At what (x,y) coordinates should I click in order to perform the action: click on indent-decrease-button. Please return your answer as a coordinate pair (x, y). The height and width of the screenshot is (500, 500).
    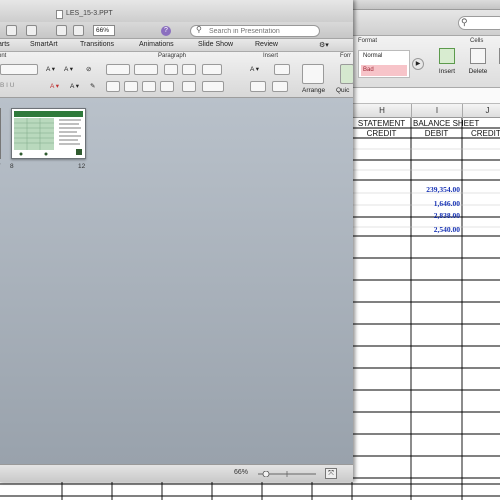
    Looking at the image, I should click on (171, 69).